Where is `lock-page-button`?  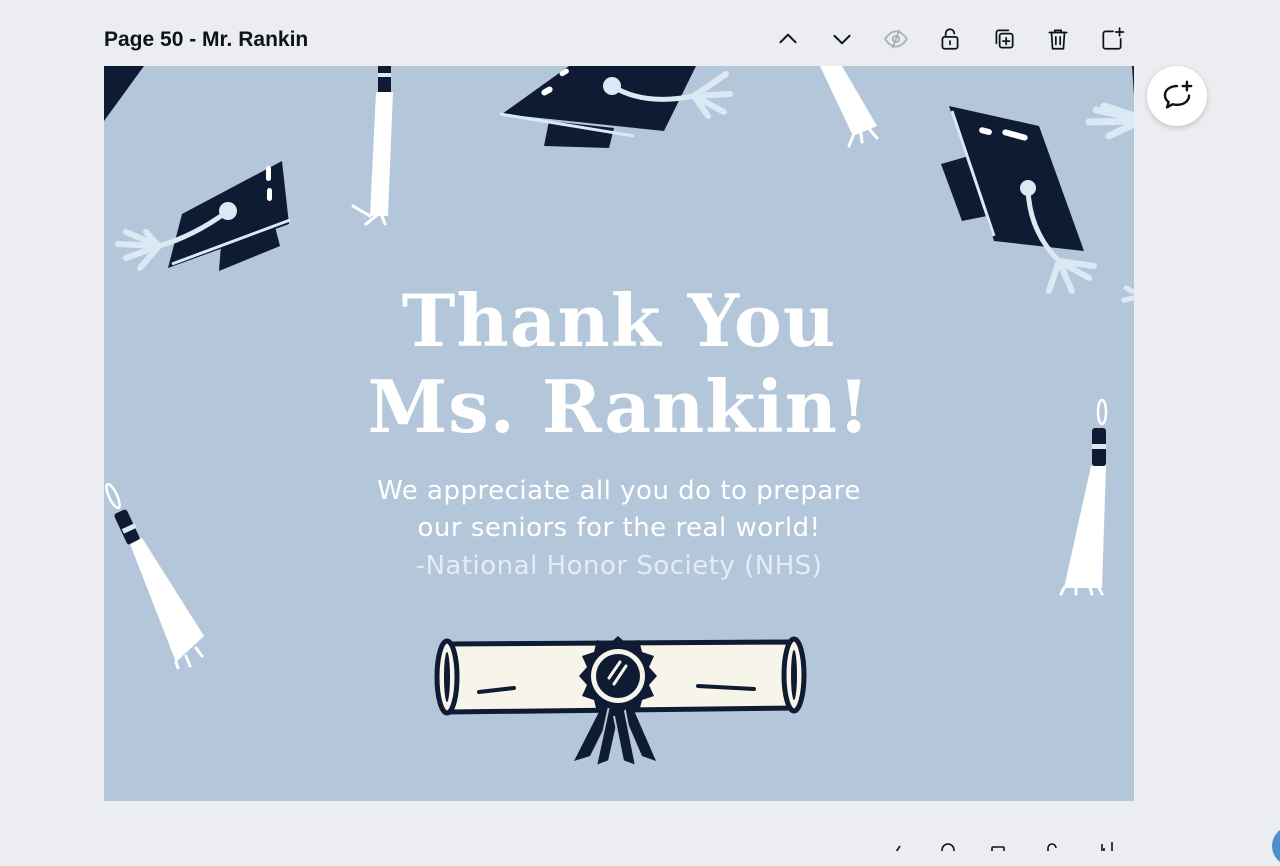 lock-page-button is located at coordinates (950, 39).